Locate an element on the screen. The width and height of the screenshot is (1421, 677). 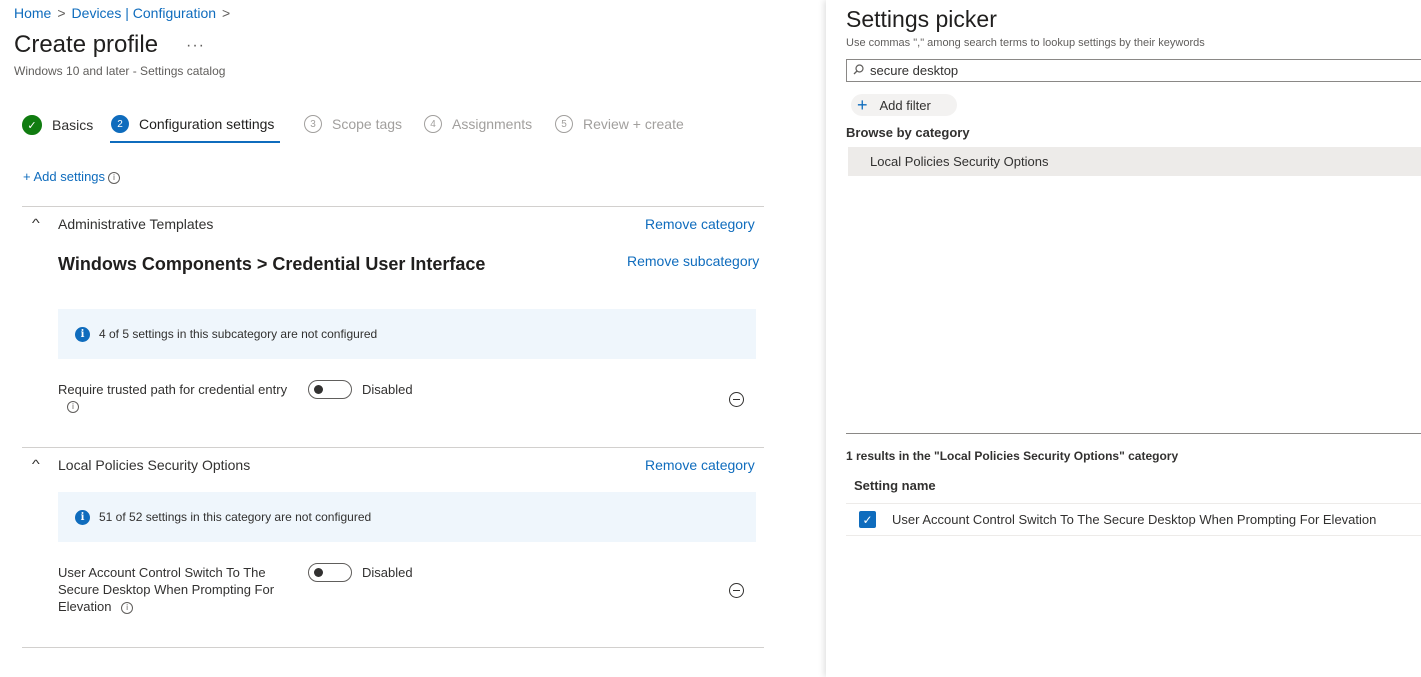
page-subtitle: Windows 10 and later - Settings catalog is located at coordinates (120, 71).